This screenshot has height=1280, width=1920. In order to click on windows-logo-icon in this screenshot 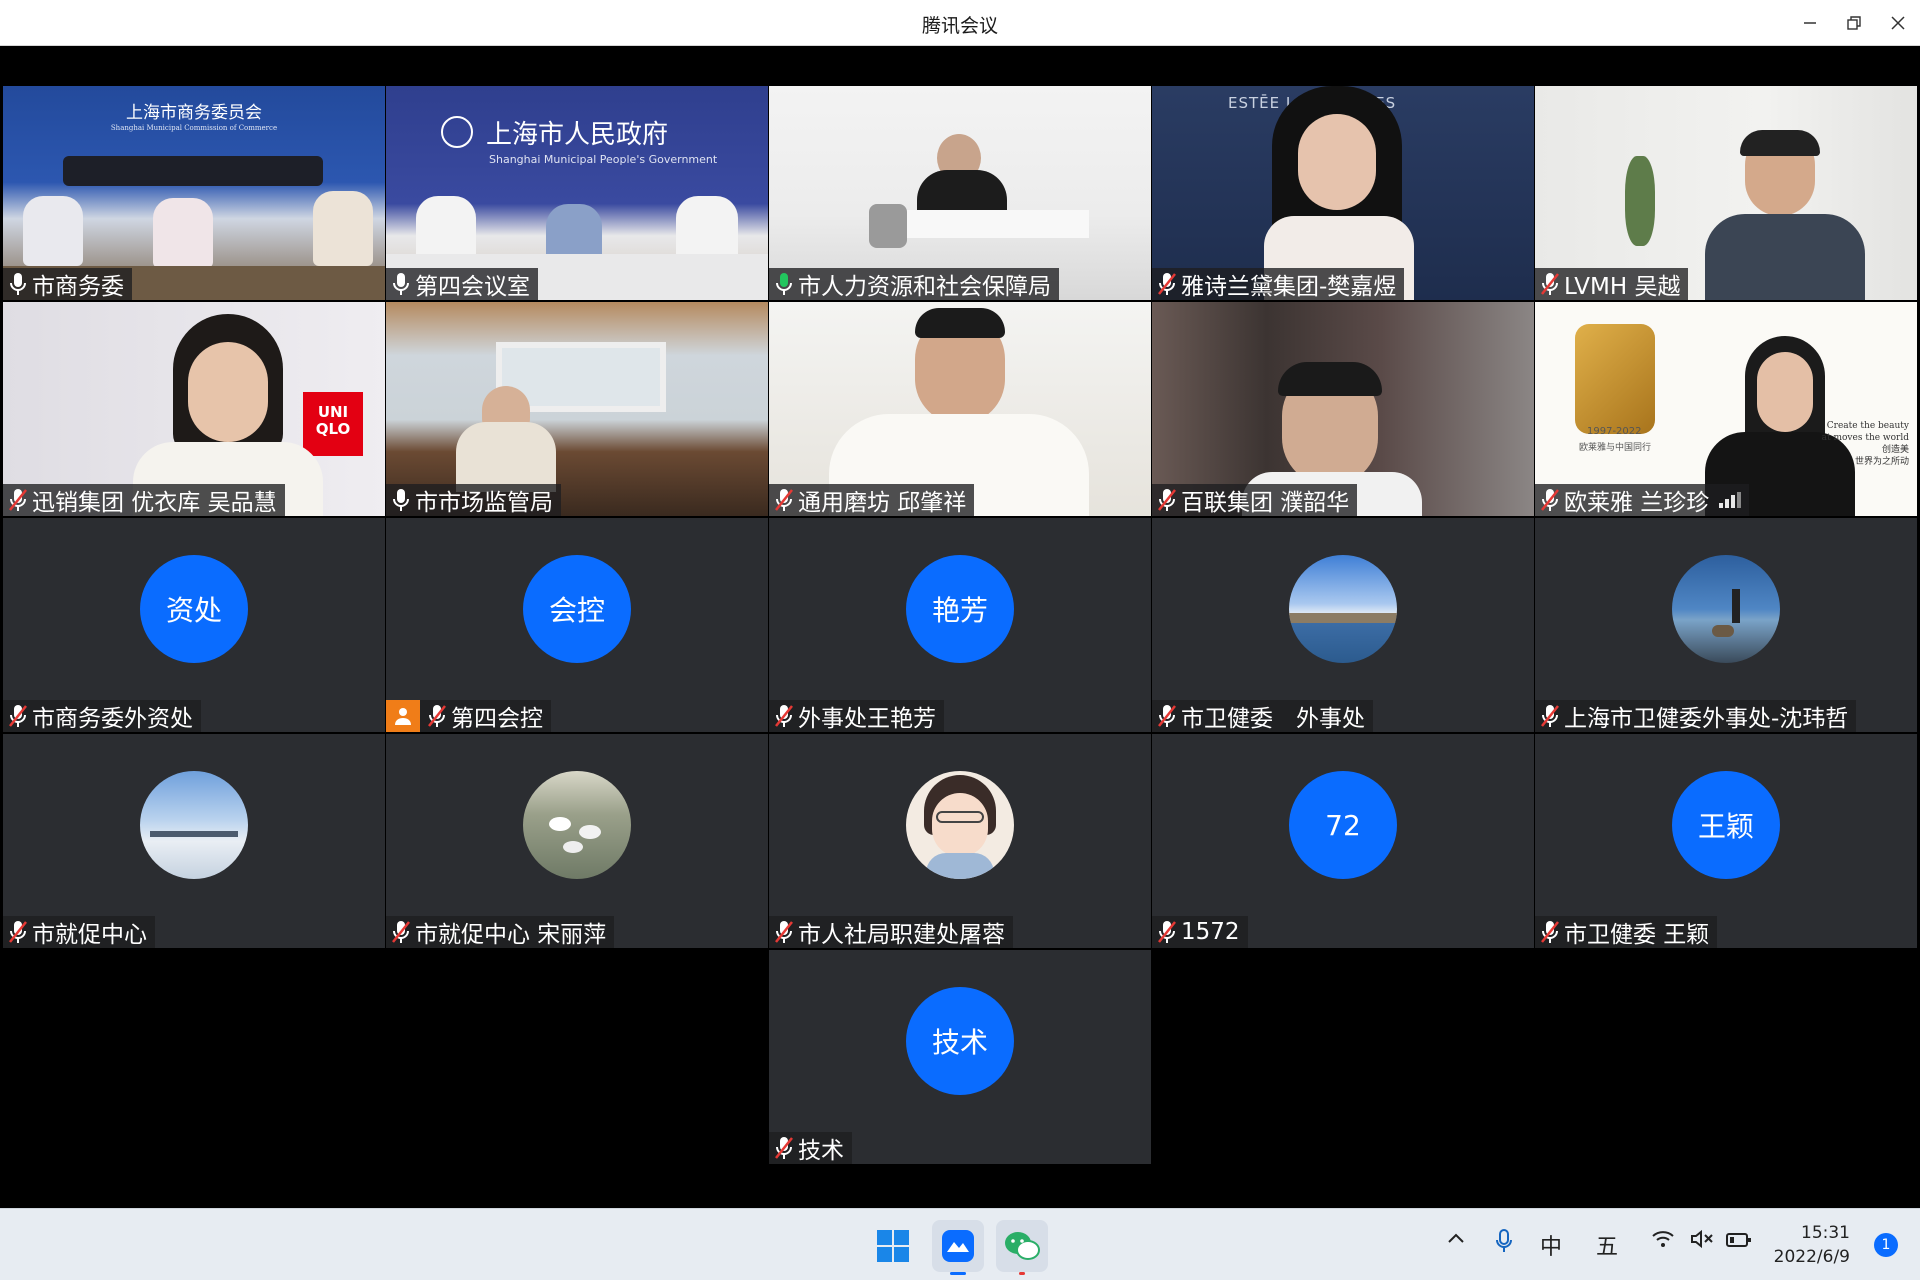, I will do `click(893, 1246)`.